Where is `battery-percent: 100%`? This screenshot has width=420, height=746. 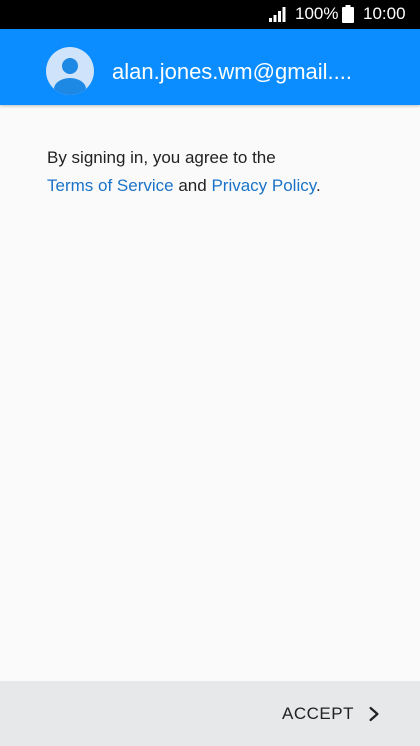 battery-percent: 100% is located at coordinates (317, 13).